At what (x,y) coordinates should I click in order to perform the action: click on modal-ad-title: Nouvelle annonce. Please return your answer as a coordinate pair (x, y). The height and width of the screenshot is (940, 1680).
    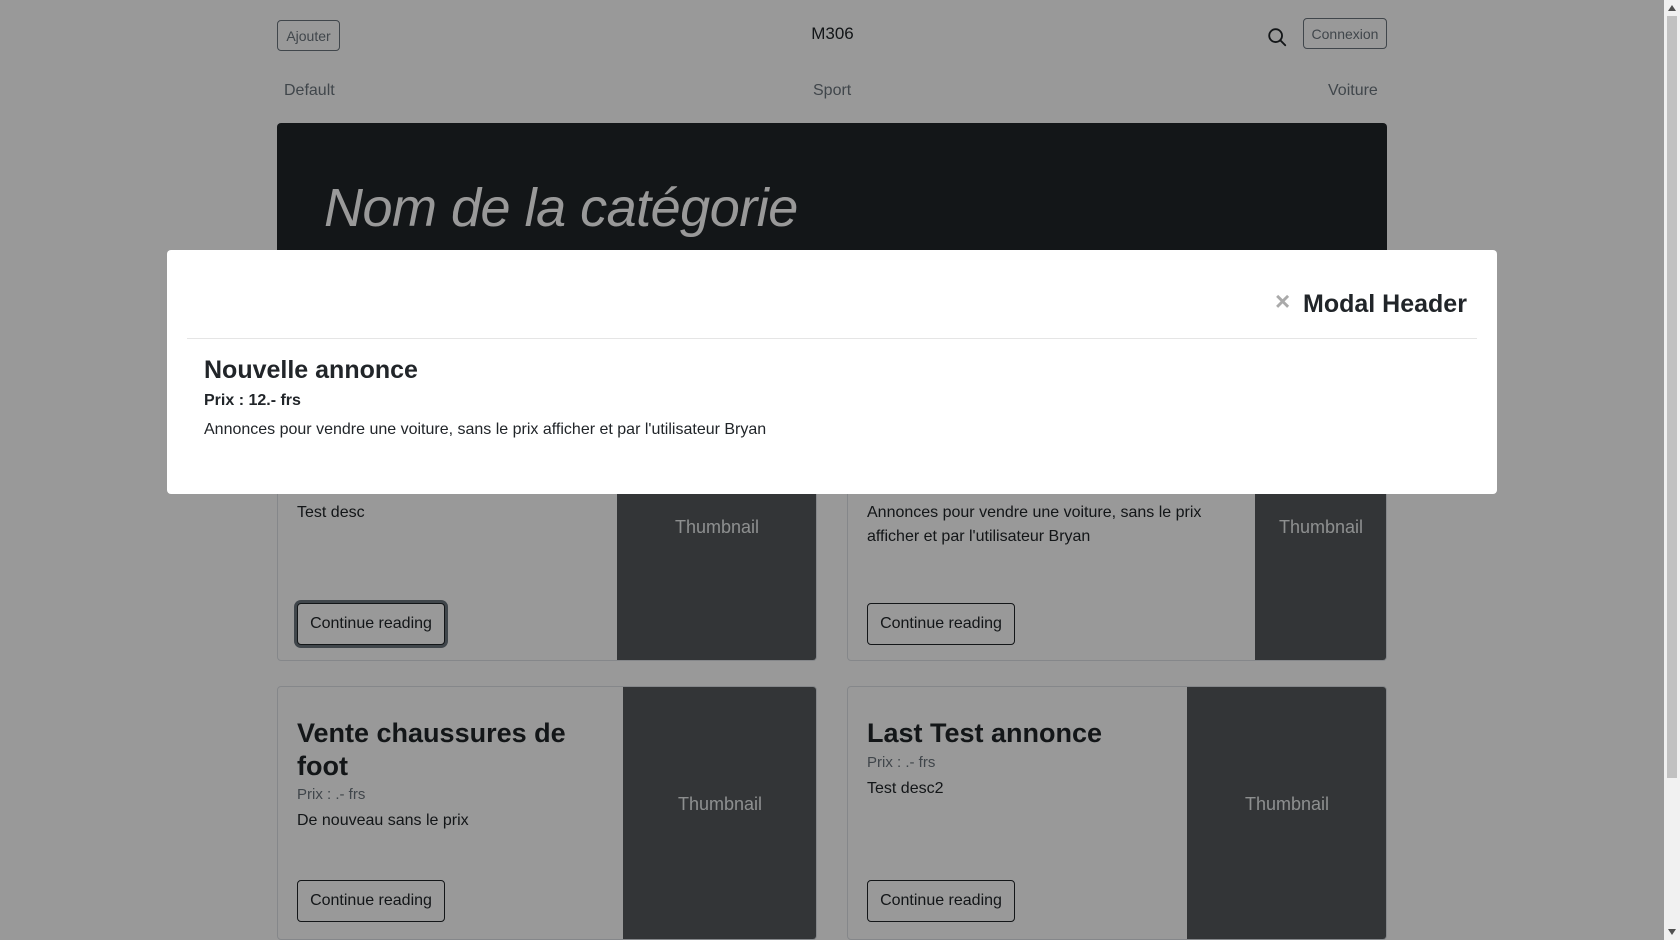
    Looking at the image, I should click on (311, 370).